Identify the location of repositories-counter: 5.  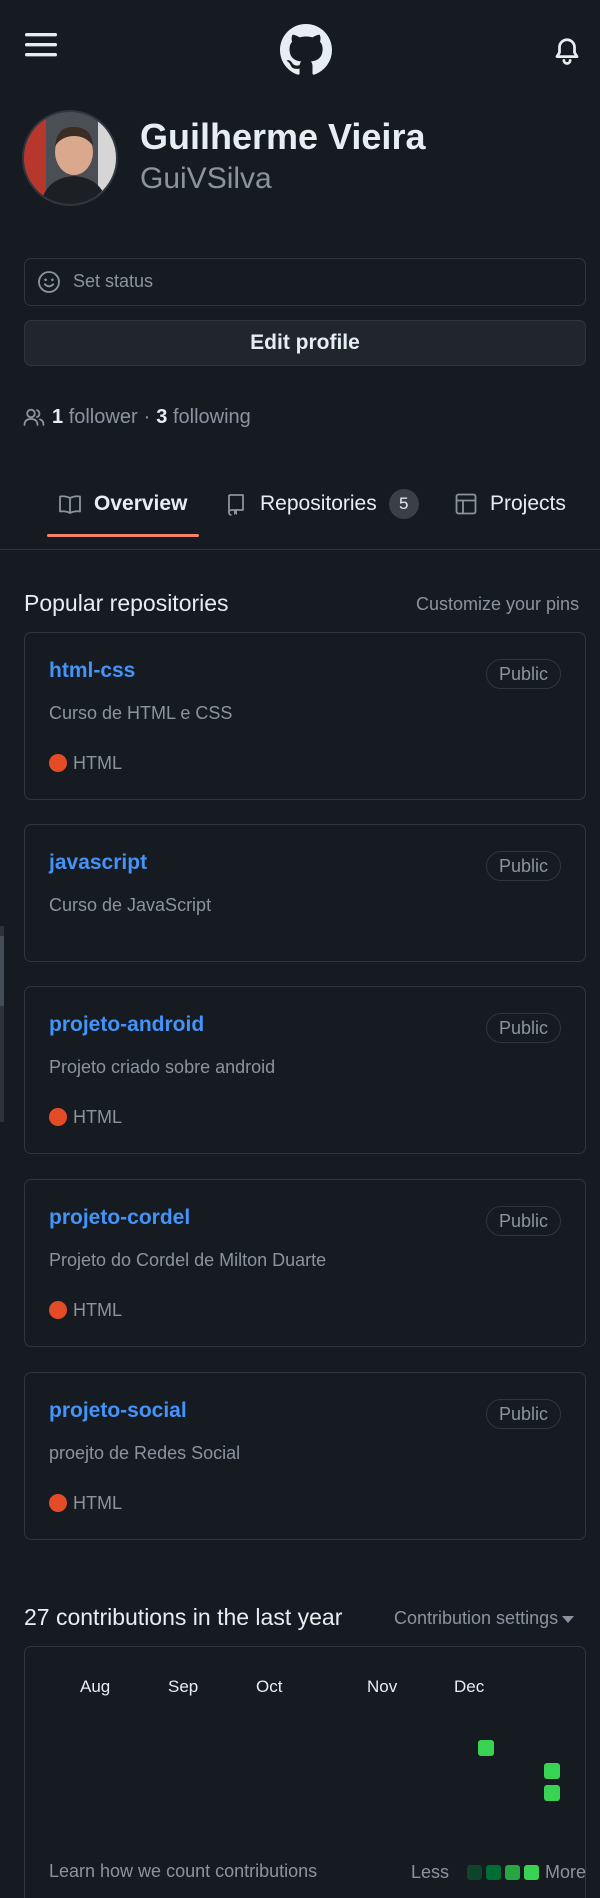
(403, 504).